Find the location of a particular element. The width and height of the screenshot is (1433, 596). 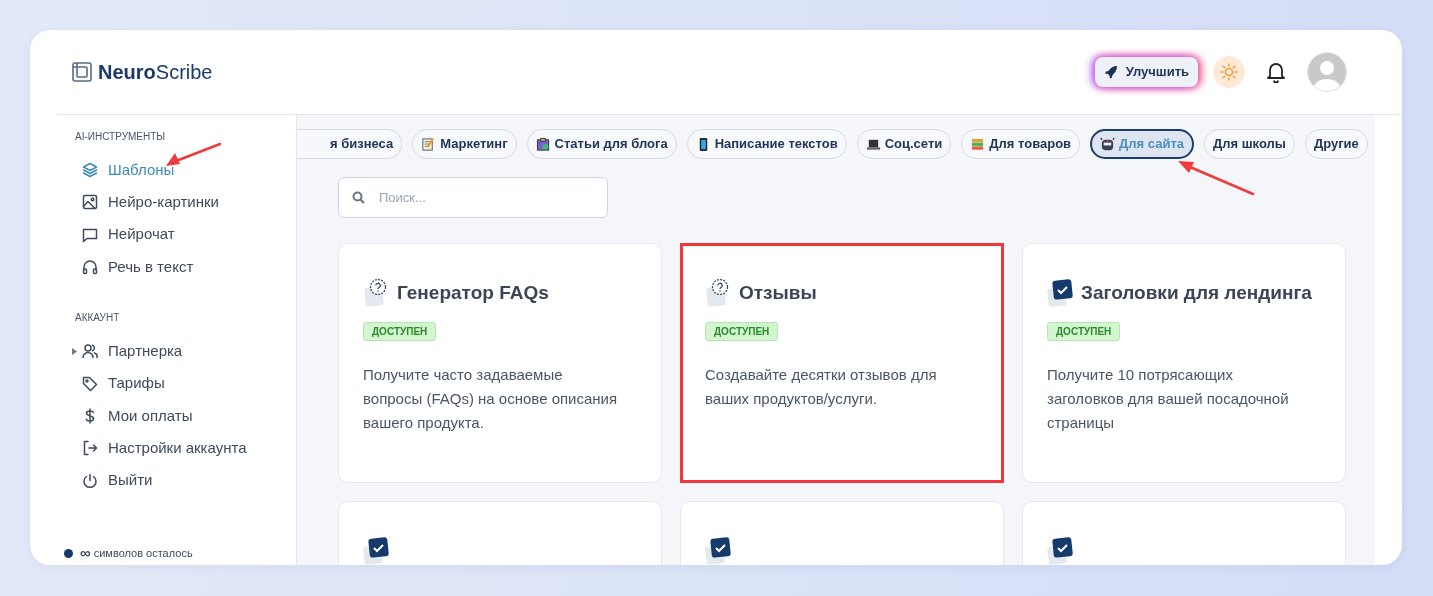

robot-icon is located at coordinates (1108, 144).